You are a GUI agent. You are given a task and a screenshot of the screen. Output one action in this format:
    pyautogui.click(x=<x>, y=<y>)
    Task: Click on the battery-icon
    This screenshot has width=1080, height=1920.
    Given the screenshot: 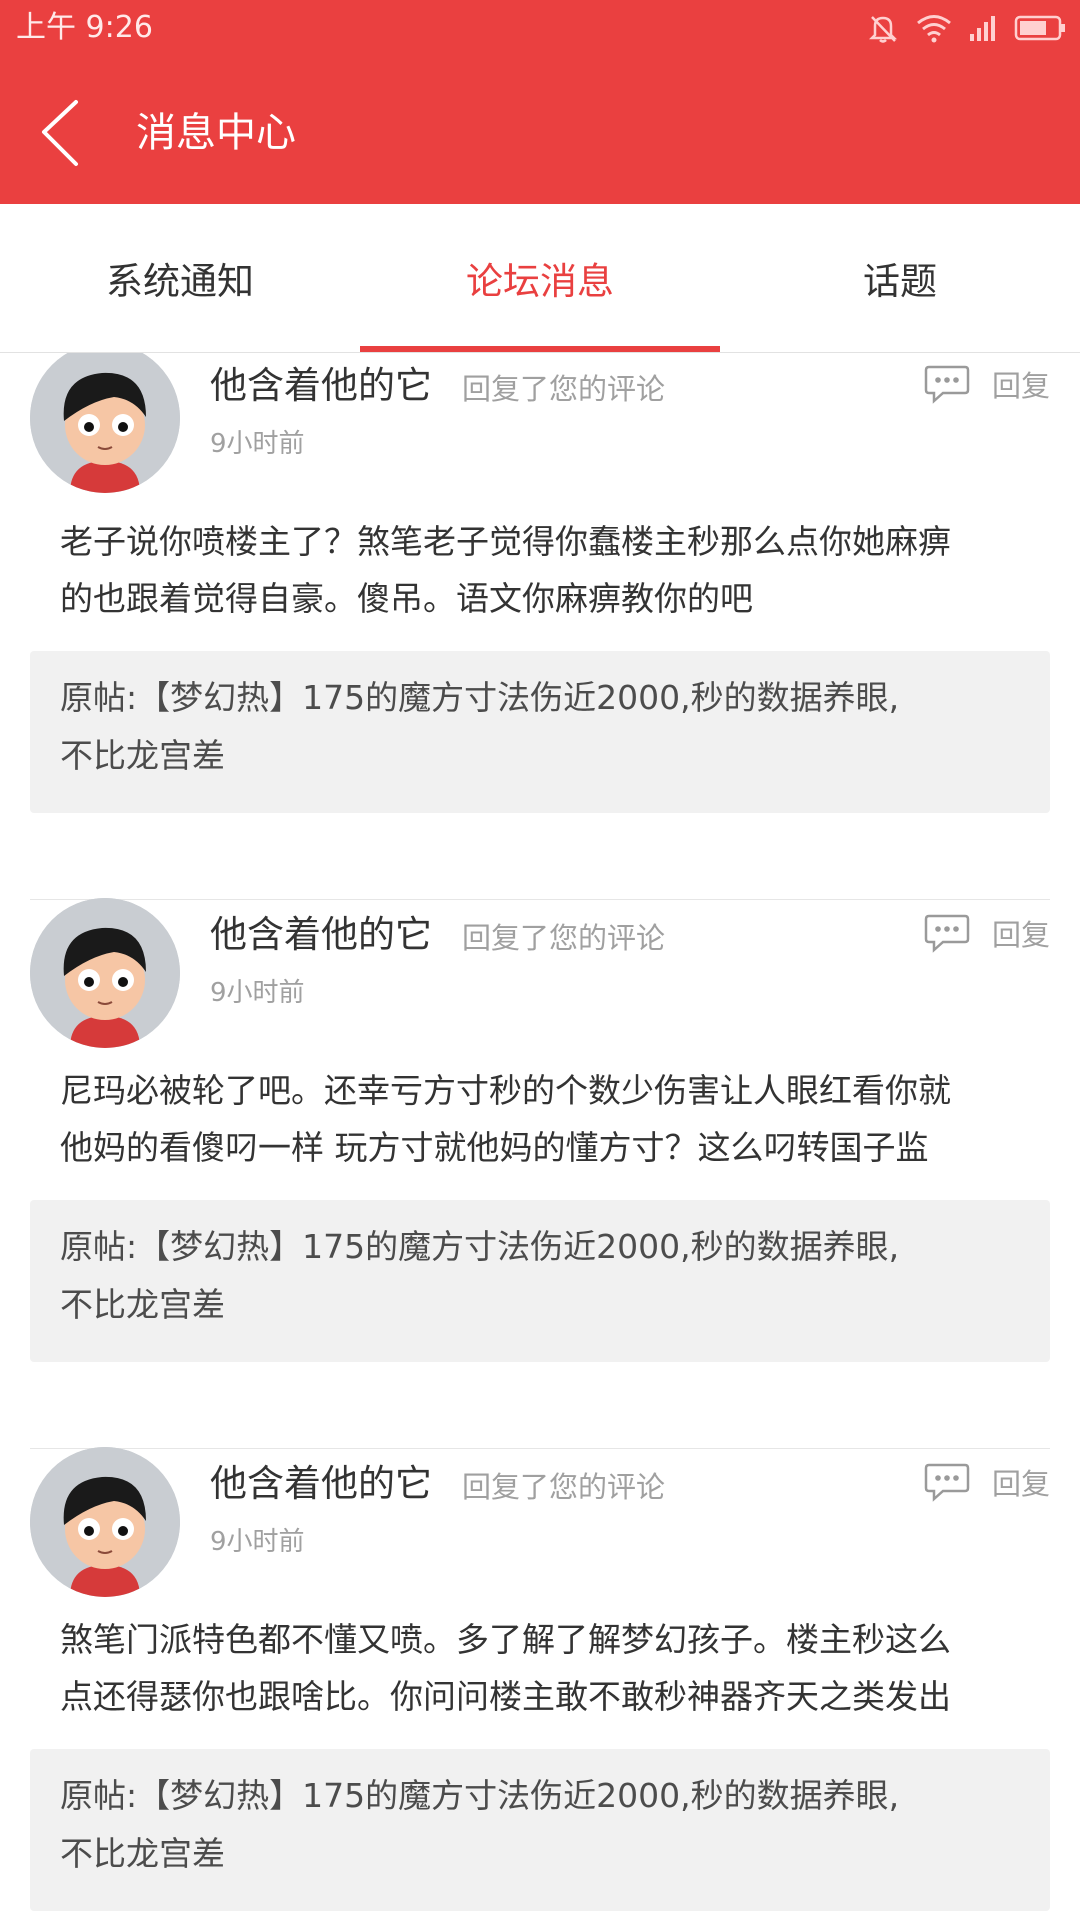 What is the action you would take?
    pyautogui.click(x=1039, y=28)
    